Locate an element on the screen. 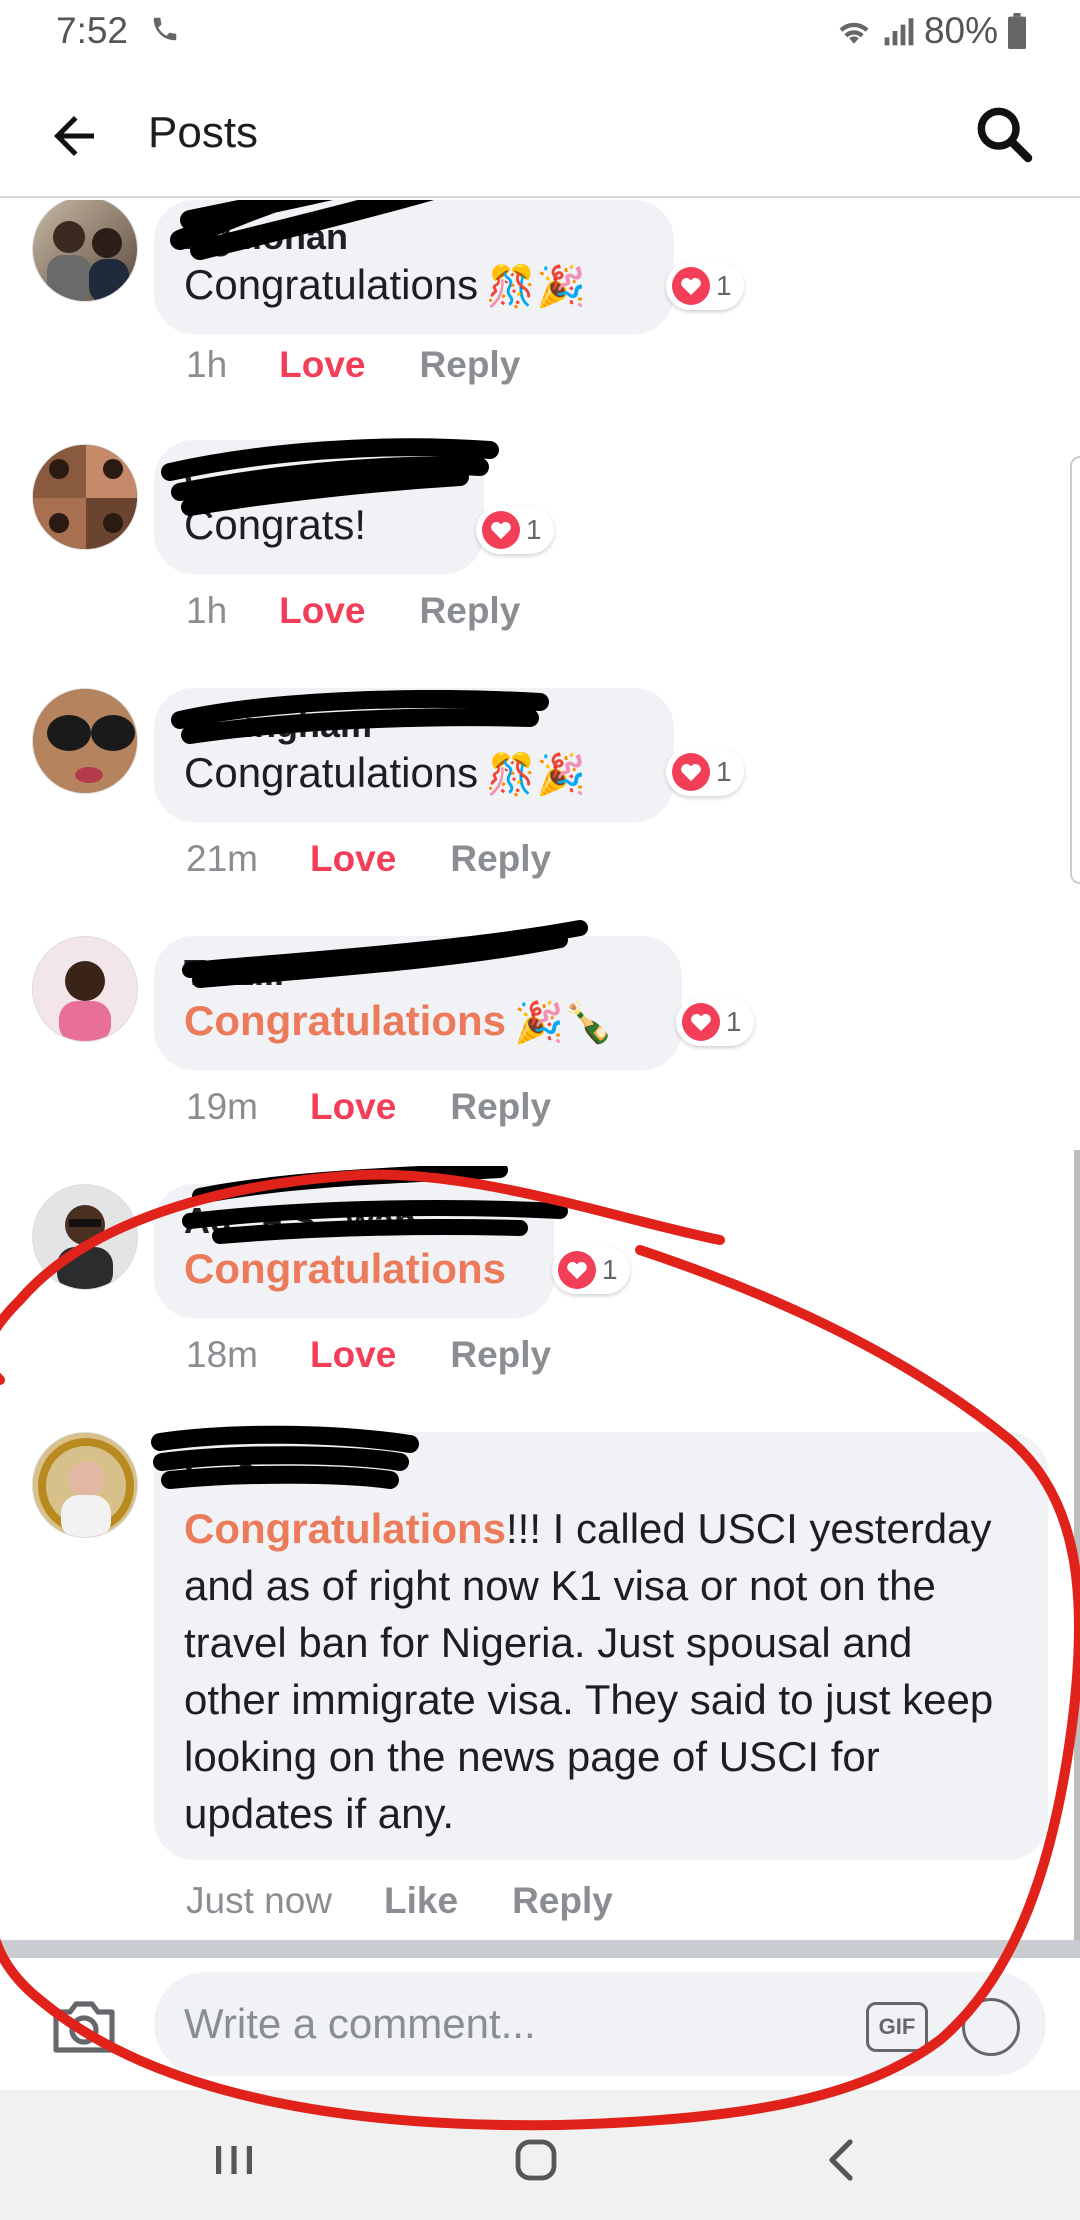  comment-actions: 21m Love Reply is located at coordinates (368, 859).